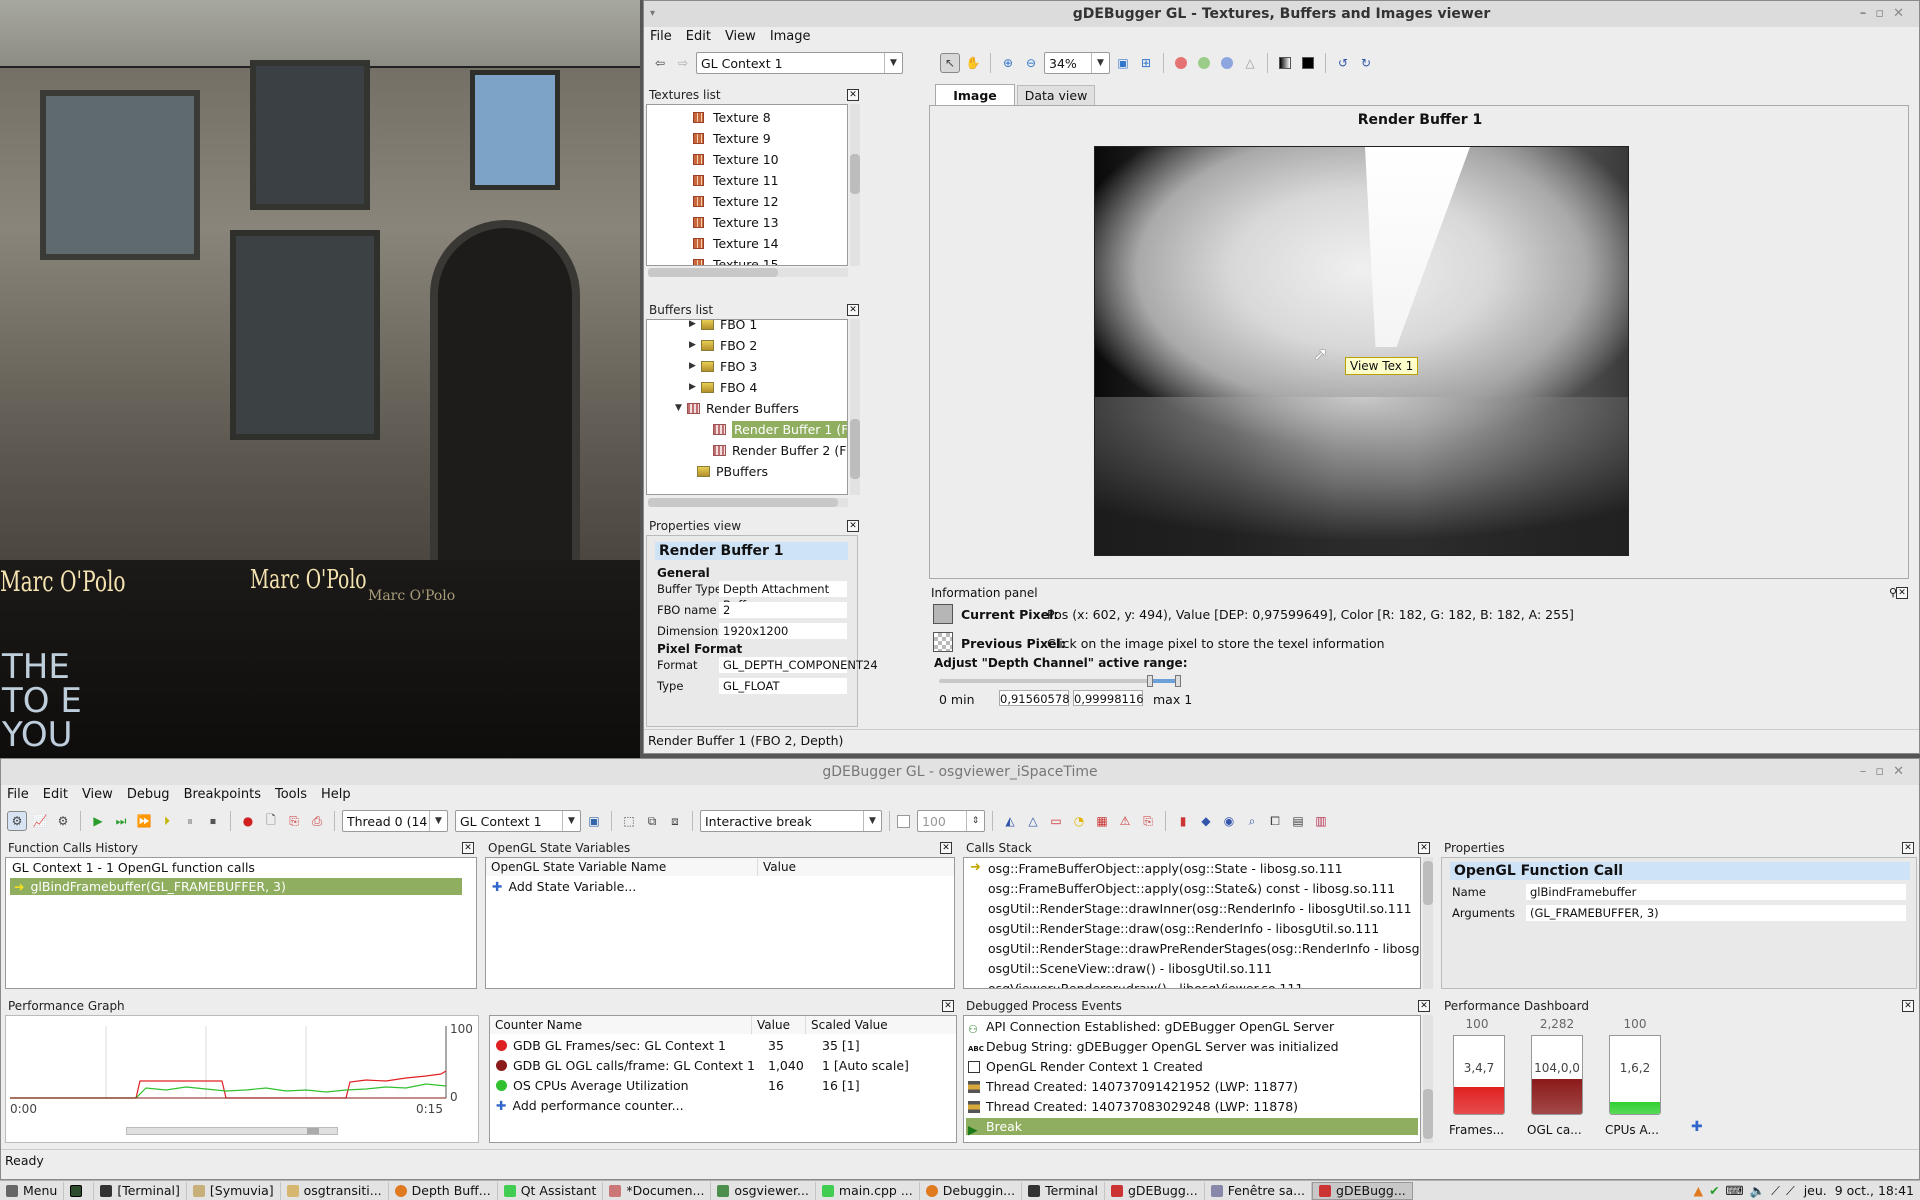  What do you see at coordinates (1060, 681) in the screenshot?
I see `range-slider` at bounding box center [1060, 681].